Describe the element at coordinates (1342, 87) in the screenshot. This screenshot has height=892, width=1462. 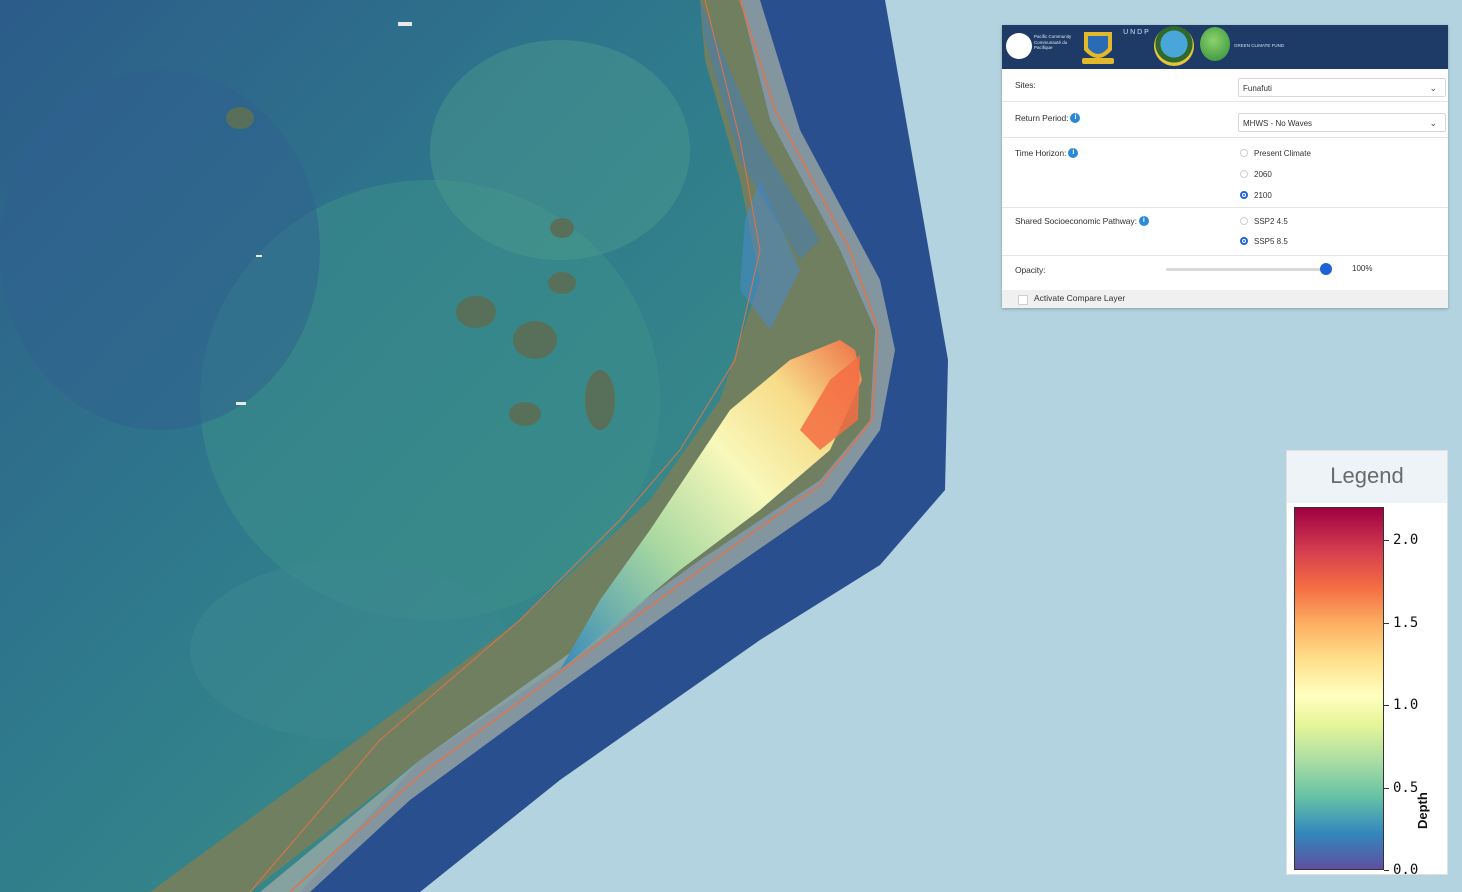
I see `sites-select: Funafuti ⌄` at that location.